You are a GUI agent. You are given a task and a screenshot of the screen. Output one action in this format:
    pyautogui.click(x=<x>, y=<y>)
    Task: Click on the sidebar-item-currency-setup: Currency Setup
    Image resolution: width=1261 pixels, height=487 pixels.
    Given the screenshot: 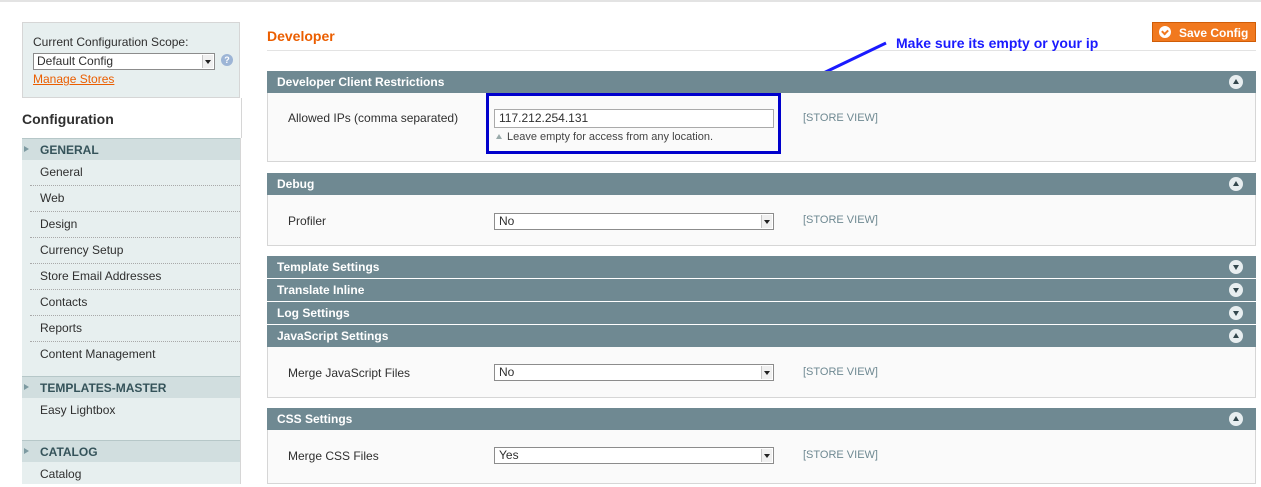 What is the action you would take?
    pyautogui.click(x=135, y=251)
    